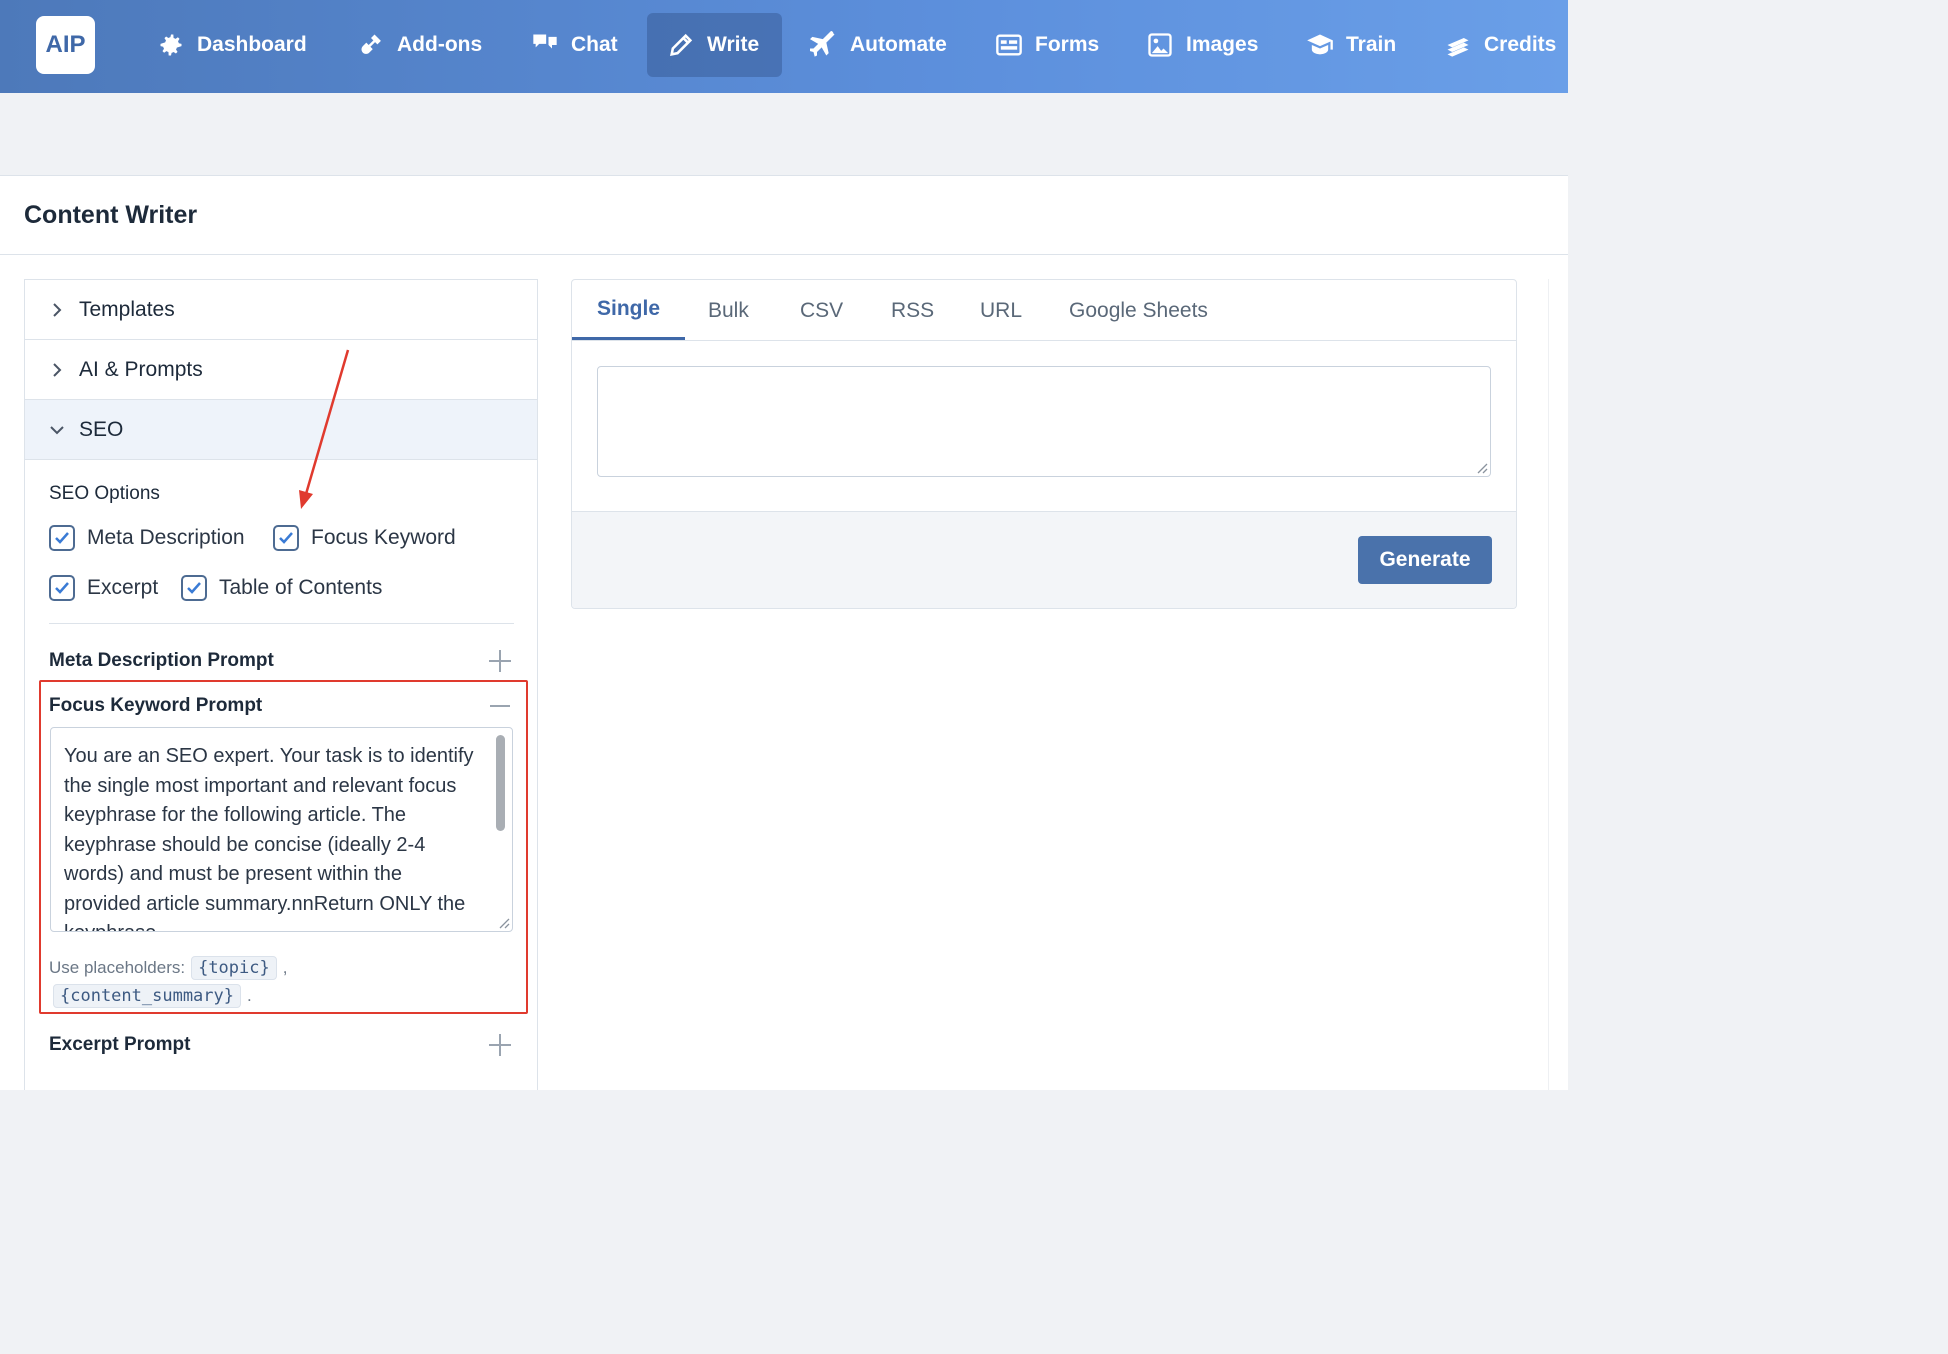 The width and height of the screenshot is (1948, 1354). Describe the element at coordinates (1044, 310) in the screenshot. I see `mode-tabs: Single Bulk CSV RSS URL Google Sheets` at that location.